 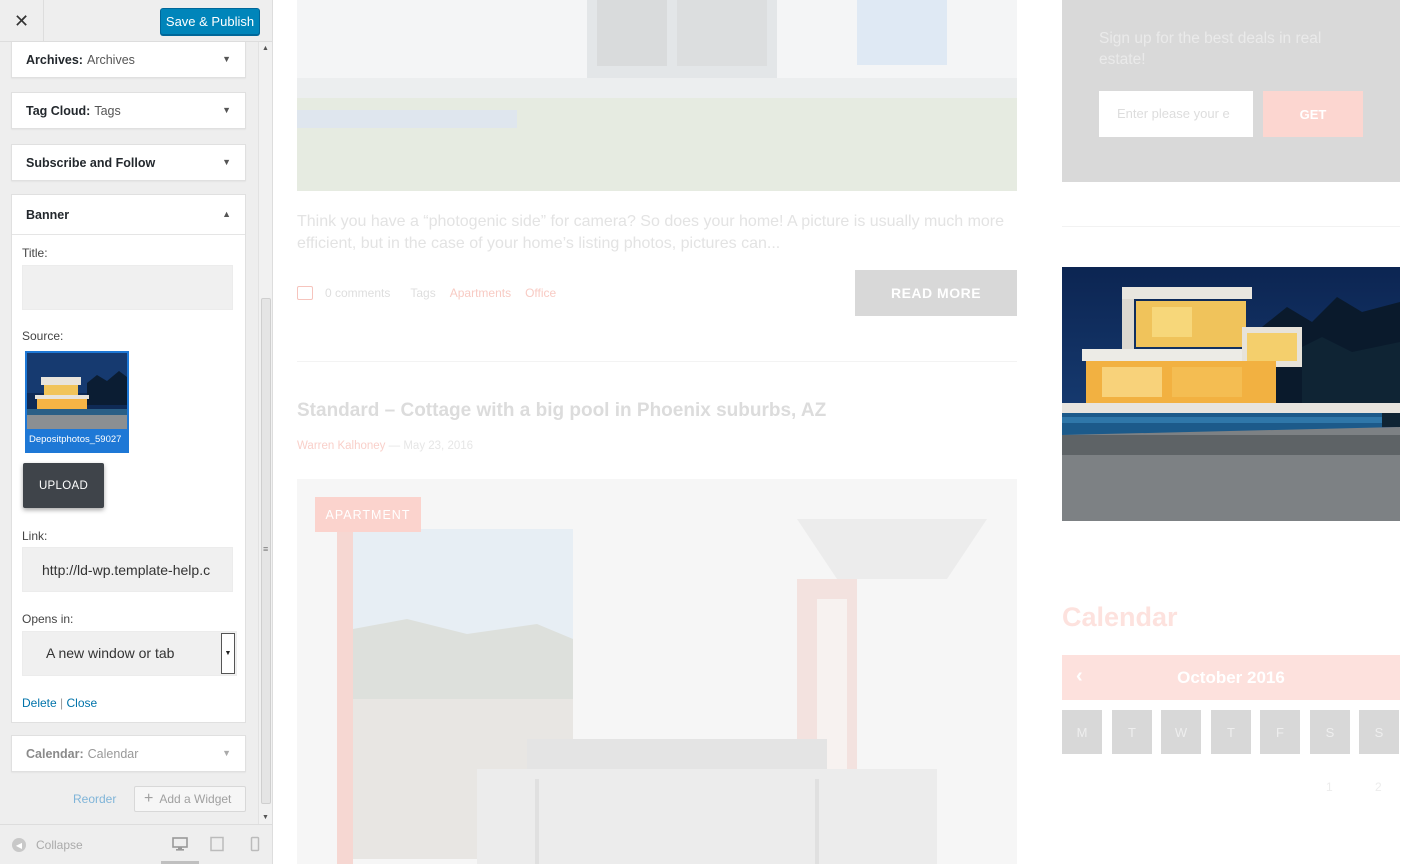 I want to click on opens-in-label: Opens in:, so click(x=48, y=619).